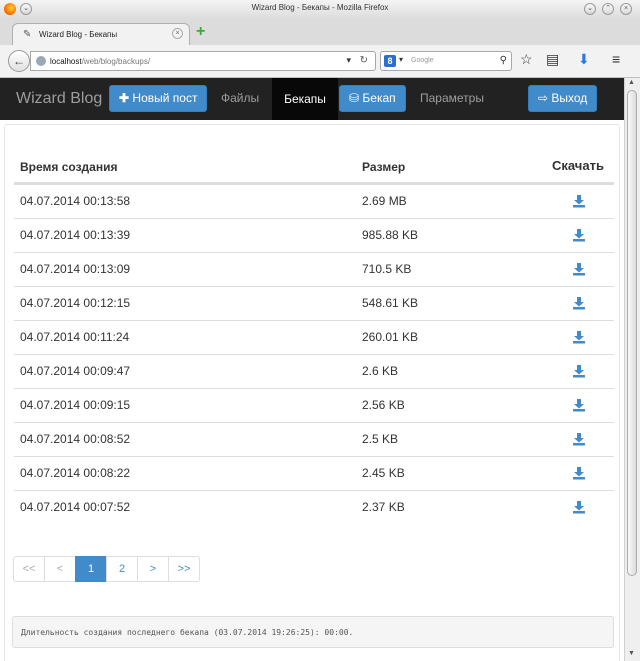  I want to click on backup-button: ⛁ Бекап, so click(372, 98).